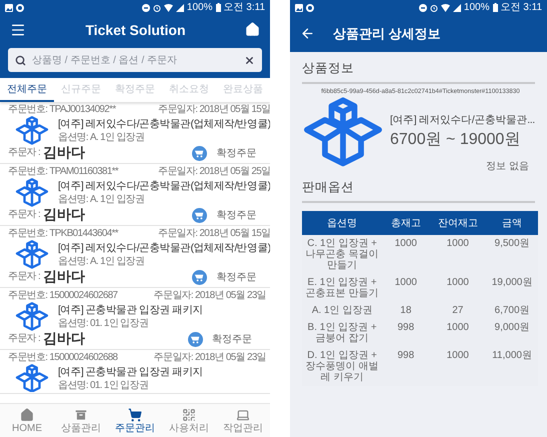 The height and width of the screenshot is (437, 547). Describe the element at coordinates (252, 29) in the screenshot. I see `home-icon` at that location.